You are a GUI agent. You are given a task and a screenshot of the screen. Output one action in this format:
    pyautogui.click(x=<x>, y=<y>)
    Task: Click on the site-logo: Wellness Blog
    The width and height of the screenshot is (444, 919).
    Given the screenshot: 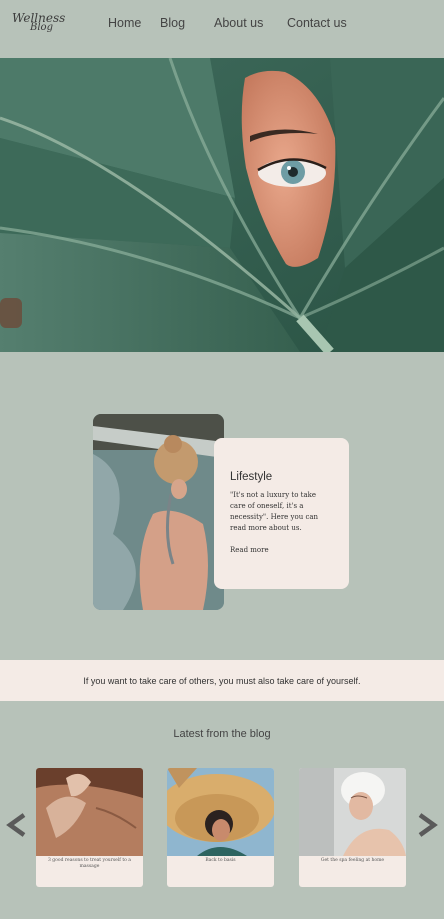 What is the action you would take?
    pyautogui.click(x=38, y=26)
    